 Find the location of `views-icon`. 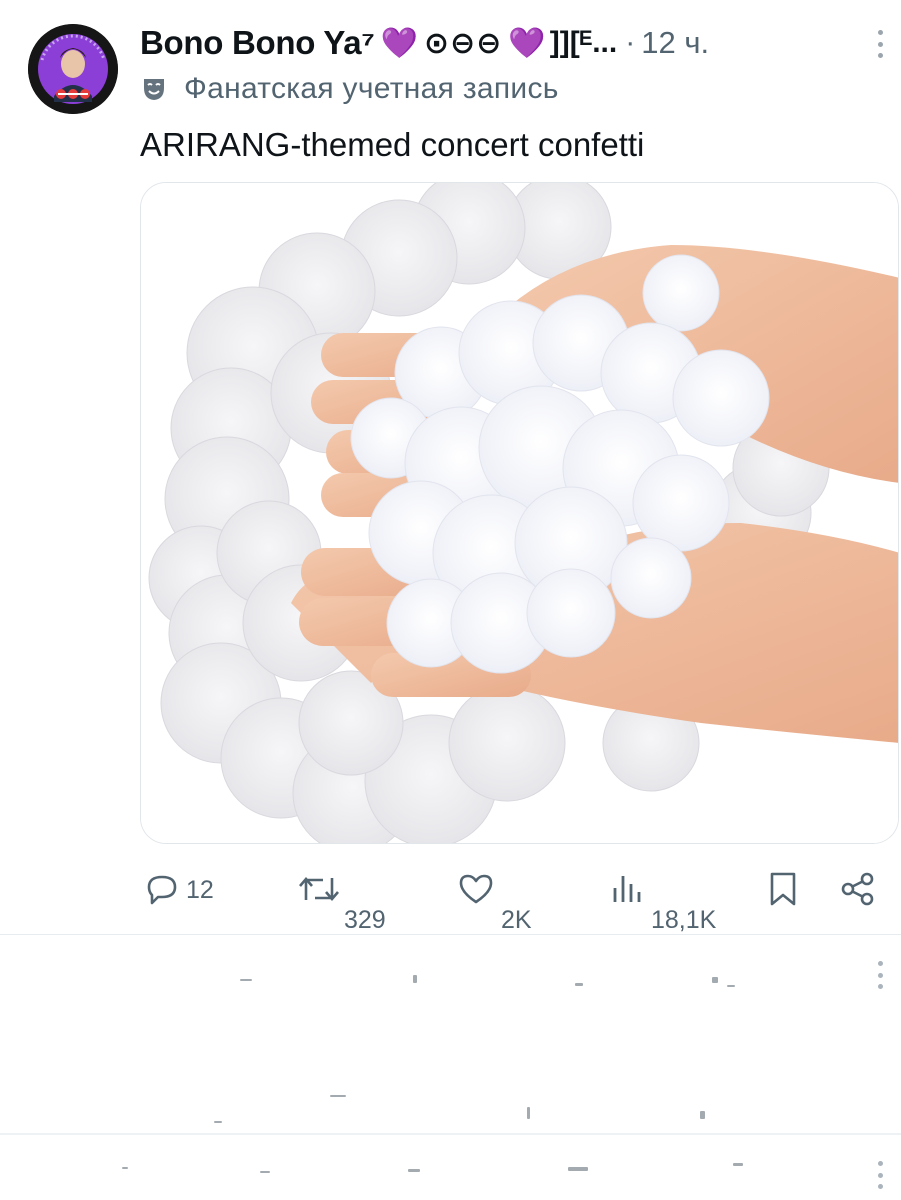

views-icon is located at coordinates (627, 889).